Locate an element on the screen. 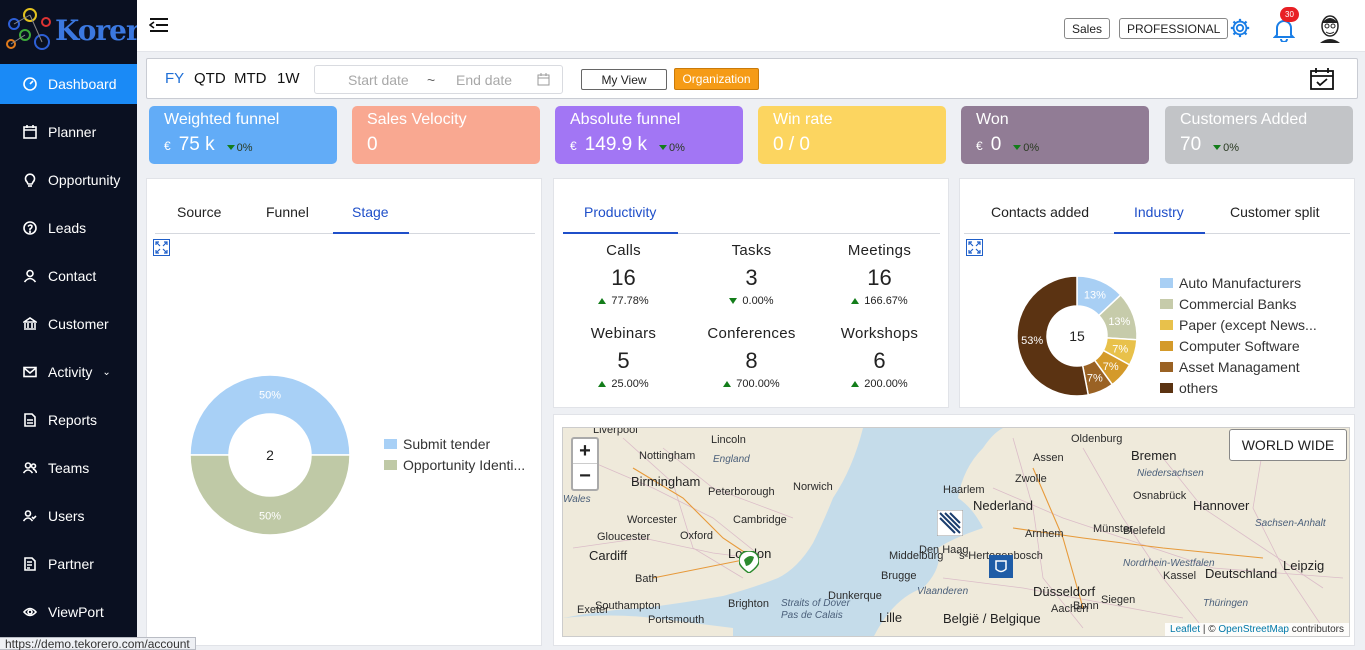 Image resolution: width=1365 pixels, height=650 pixels. kpi-card: Weighted funnel €75 k 0% is located at coordinates (243, 135).